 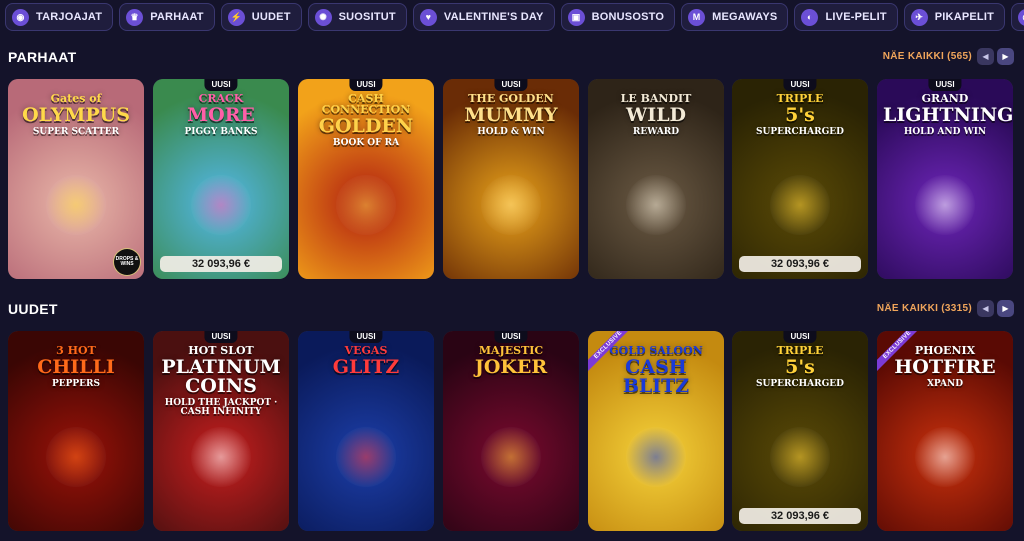 What do you see at coordinates (177, 17) in the screenshot?
I see `category-chip-label: PARHAAT` at bounding box center [177, 17].